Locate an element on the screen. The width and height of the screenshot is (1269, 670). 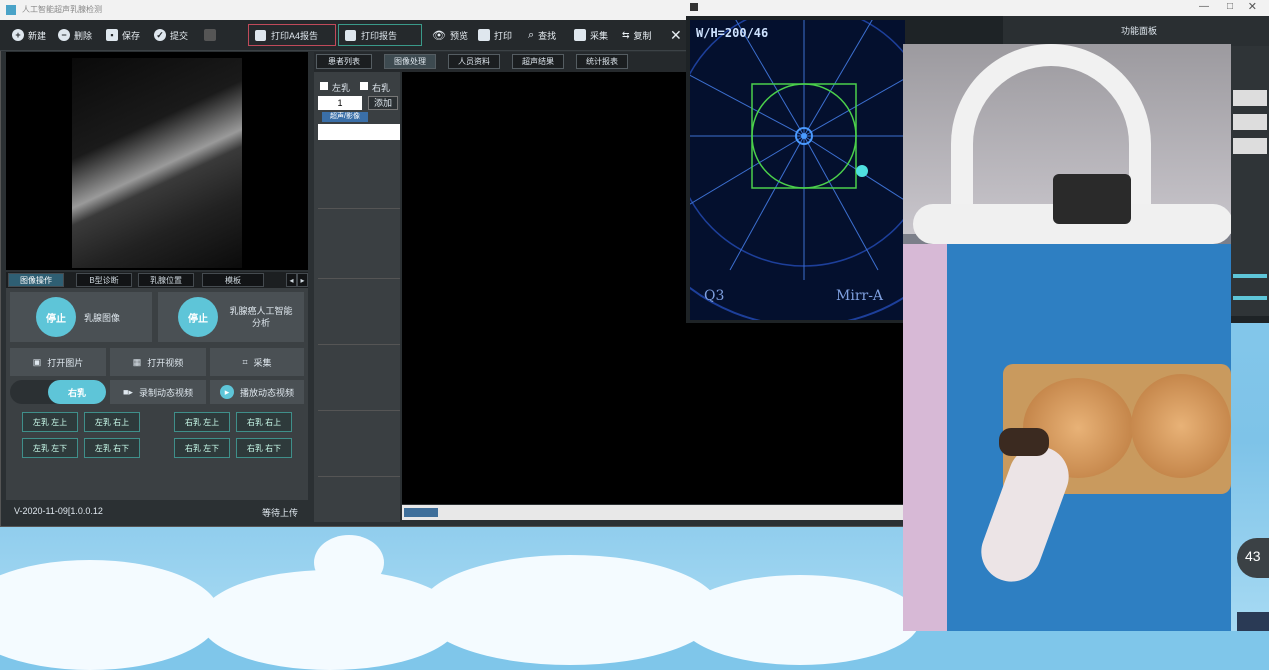
capture-button: ⌗ 采集 is located at coordinates (257, 362).